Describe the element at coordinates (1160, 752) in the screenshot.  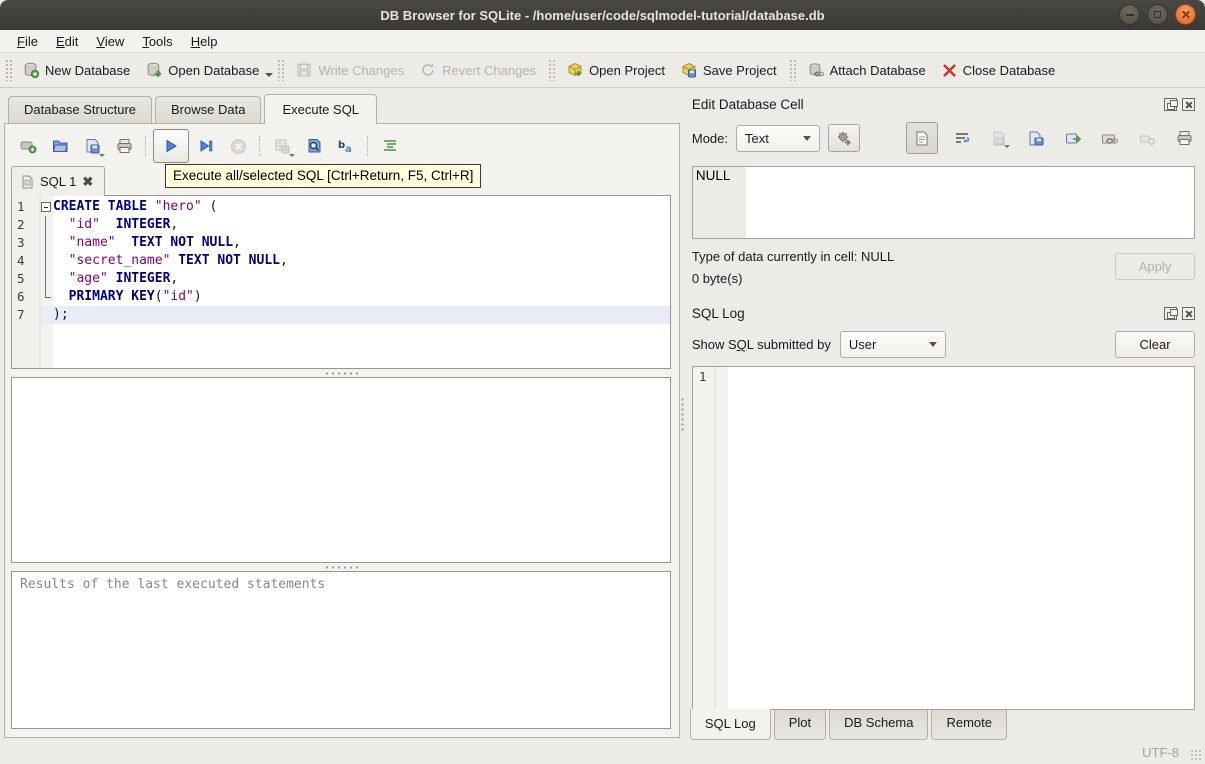
I see `encoding-indicator: UTF-8` at that location.